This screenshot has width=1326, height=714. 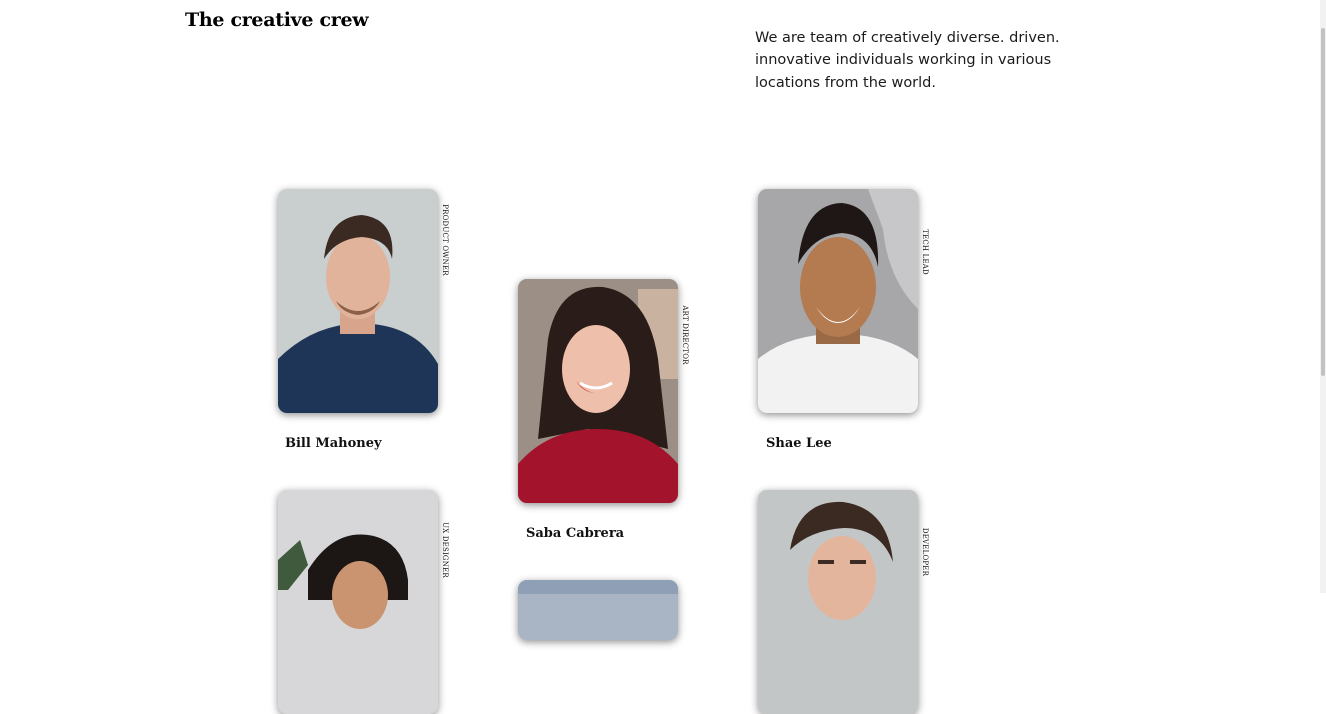 I want to click on scrollbar, so click(x=1323, y=296).